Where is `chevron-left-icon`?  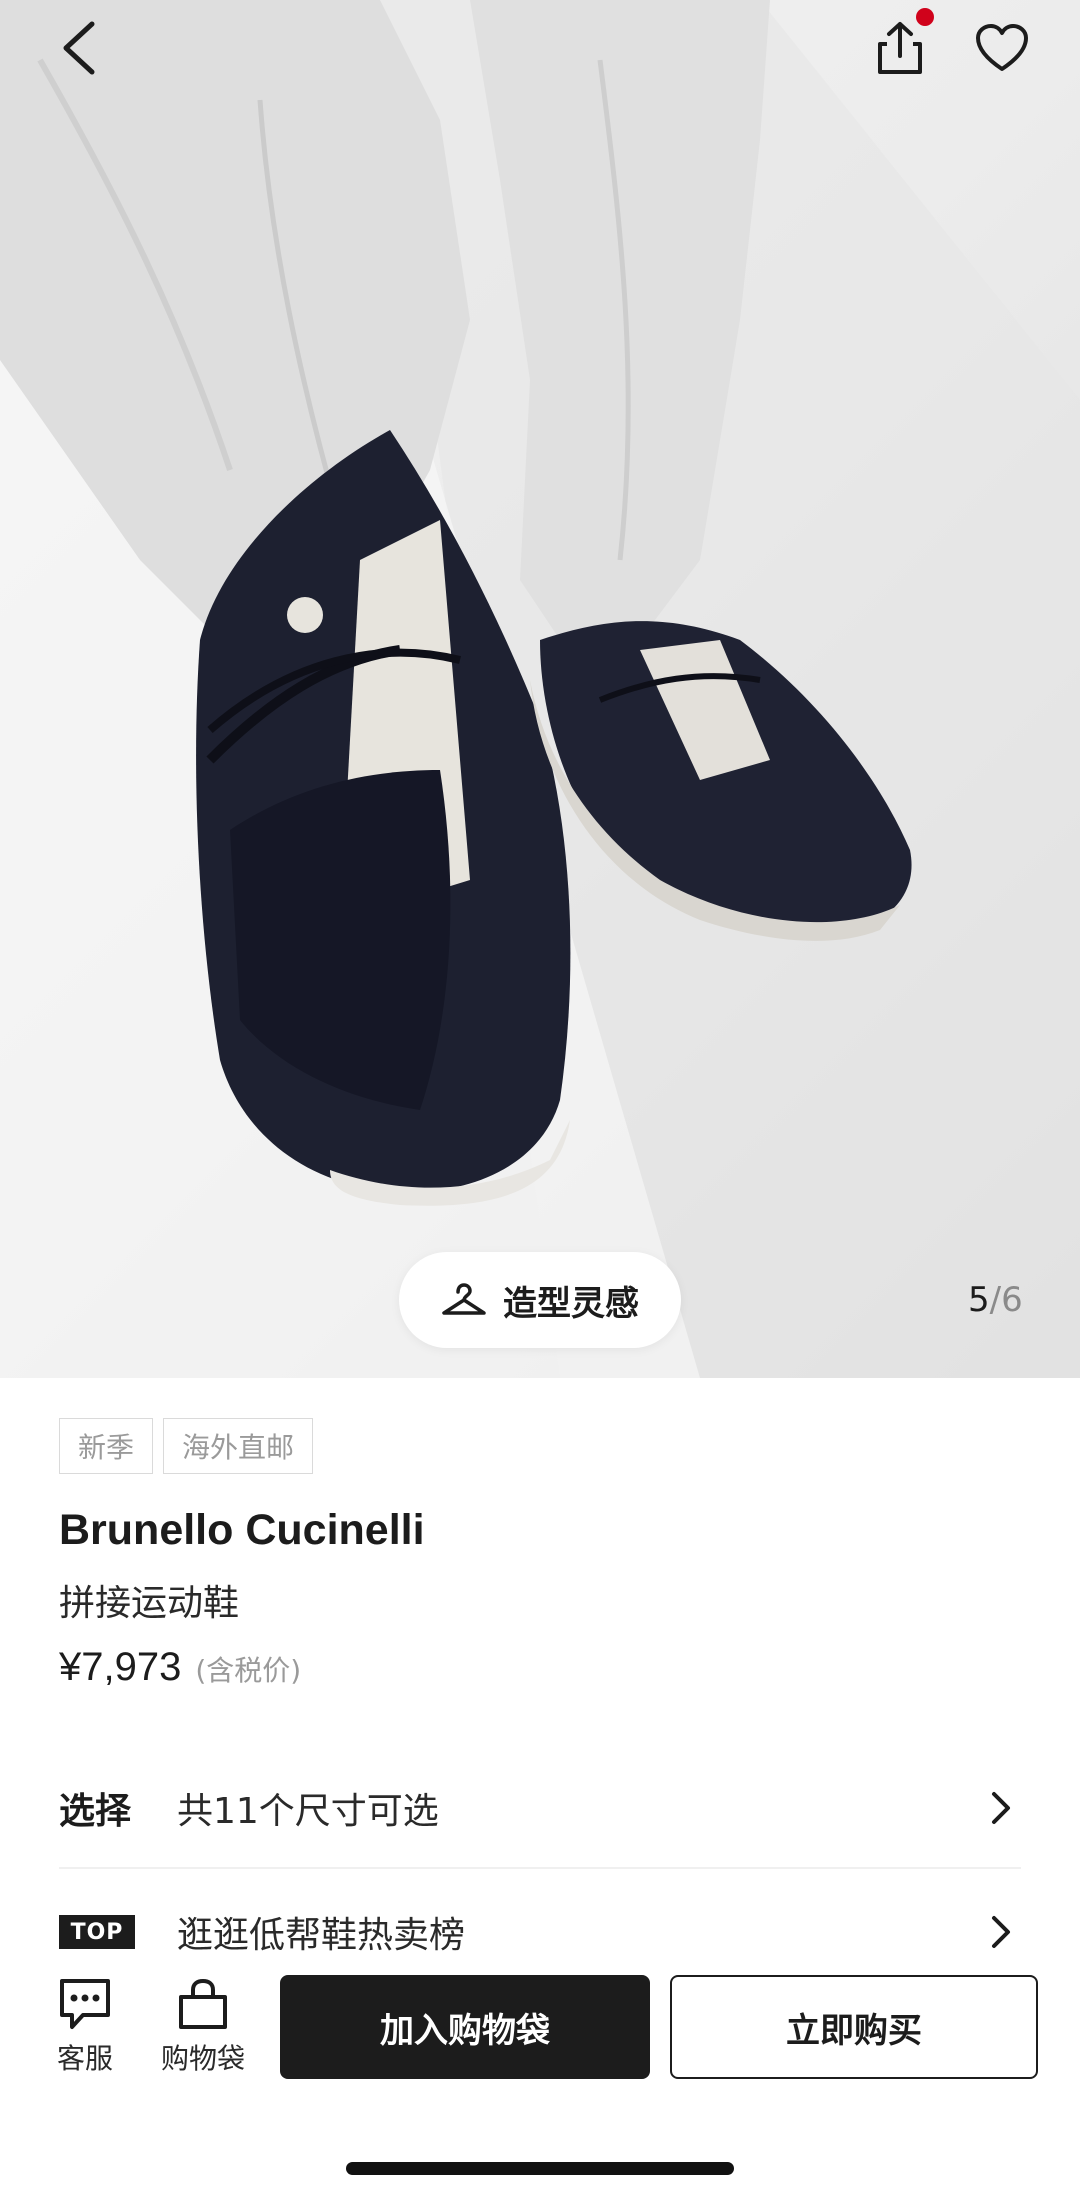
chevron-left-icon is located at coordinates (79, 48).